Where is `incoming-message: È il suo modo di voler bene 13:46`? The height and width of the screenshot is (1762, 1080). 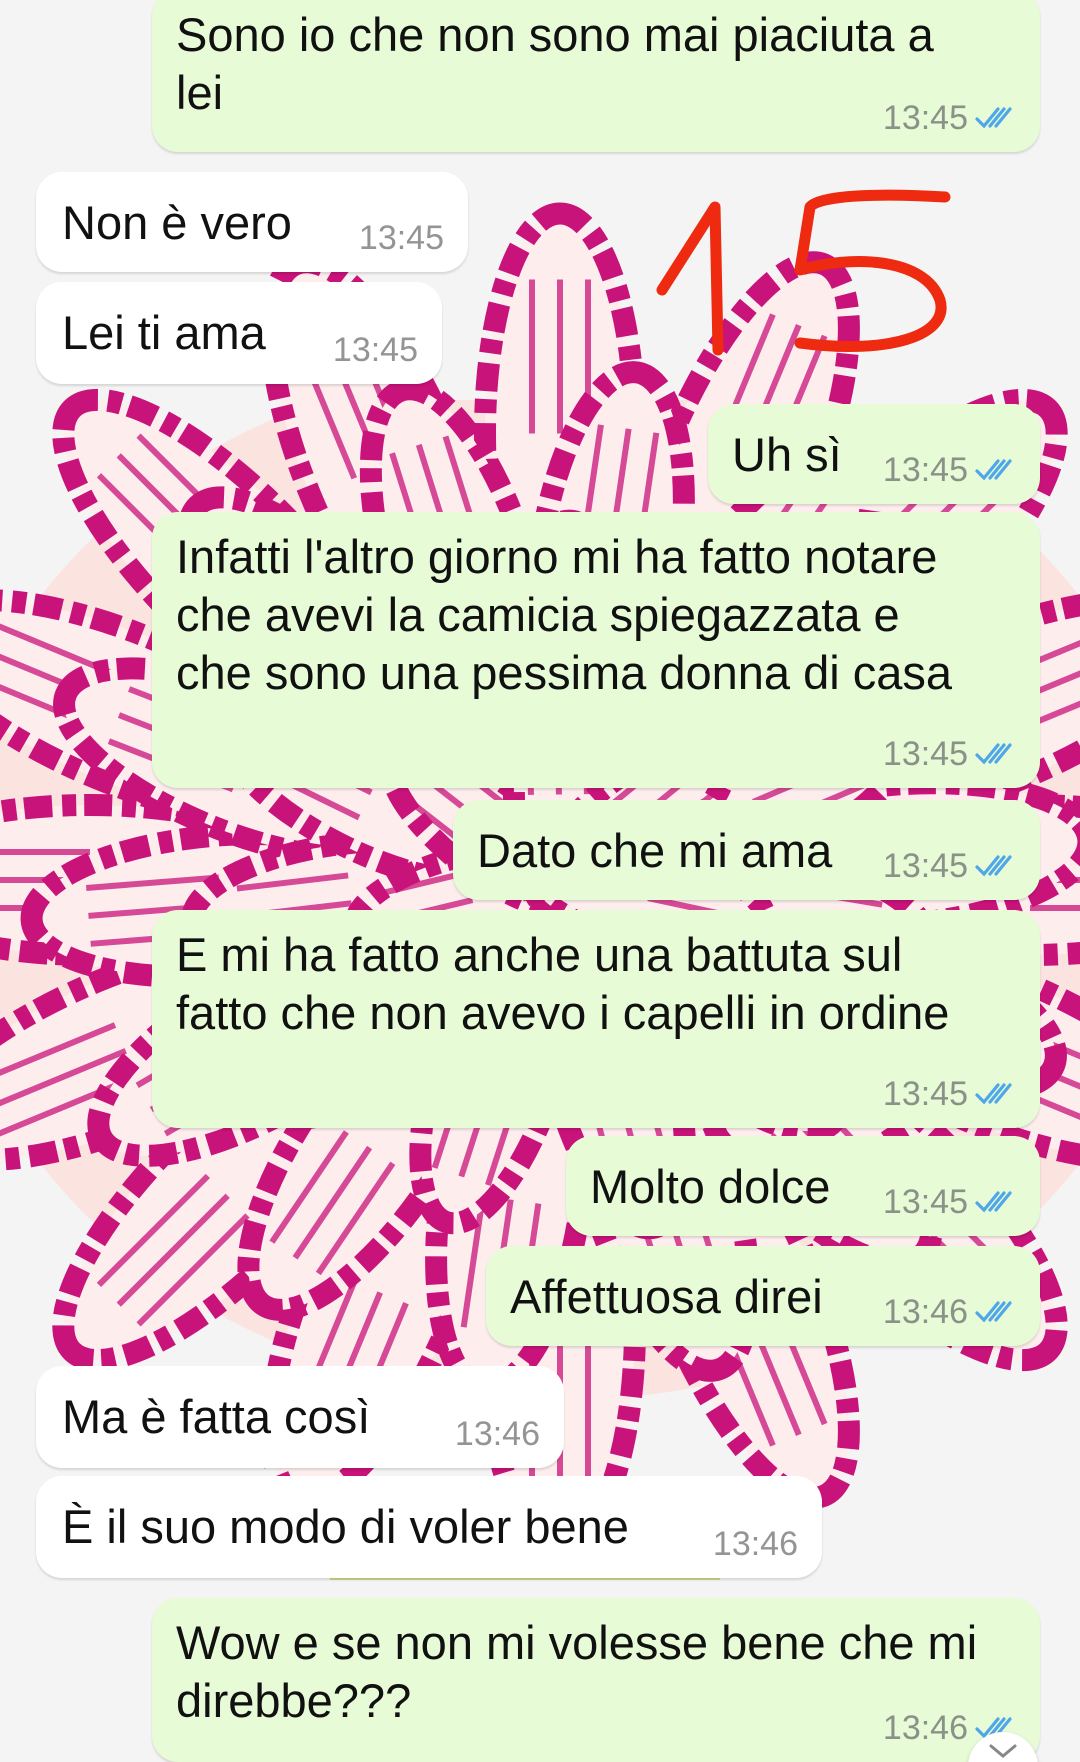 incoming-message: È il suo modo di voler bene 13:46 is located at coordinates (429, 1527).